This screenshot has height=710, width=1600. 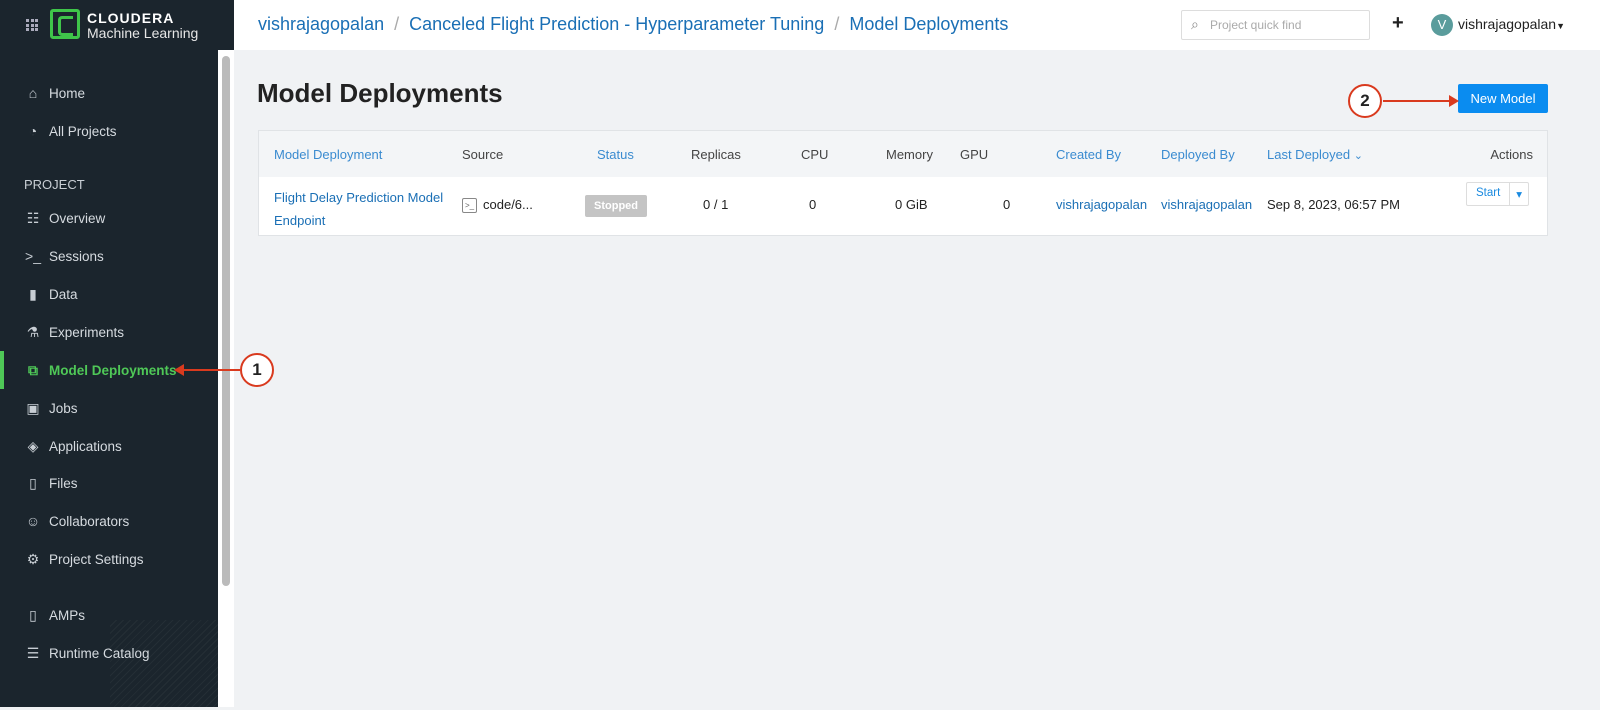 What do you see at coordinates (33, 445) in the screenshot?
I see `layers-icon: ◈` at bounding box center [33, 445].